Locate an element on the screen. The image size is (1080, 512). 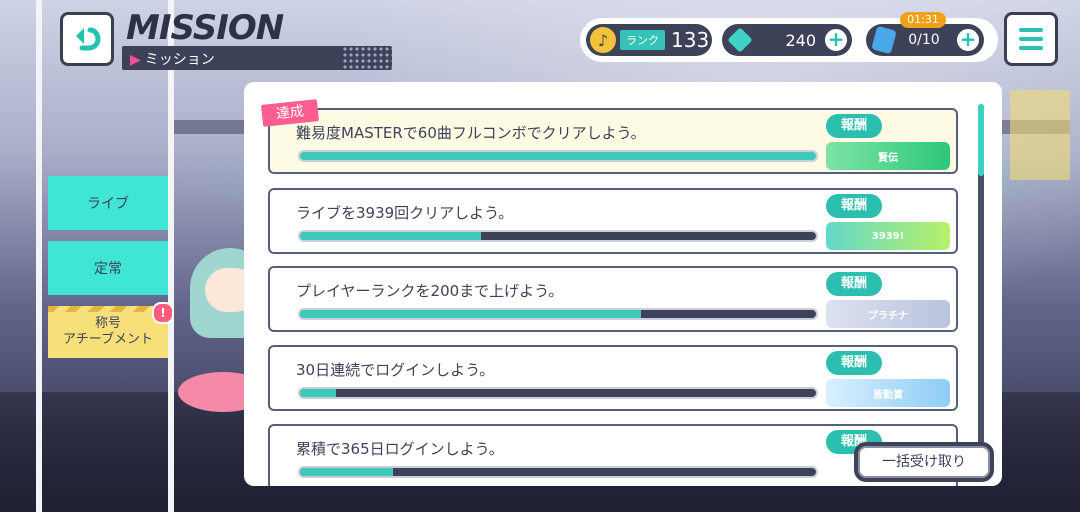
back-button is located at coordinates (87, 39).